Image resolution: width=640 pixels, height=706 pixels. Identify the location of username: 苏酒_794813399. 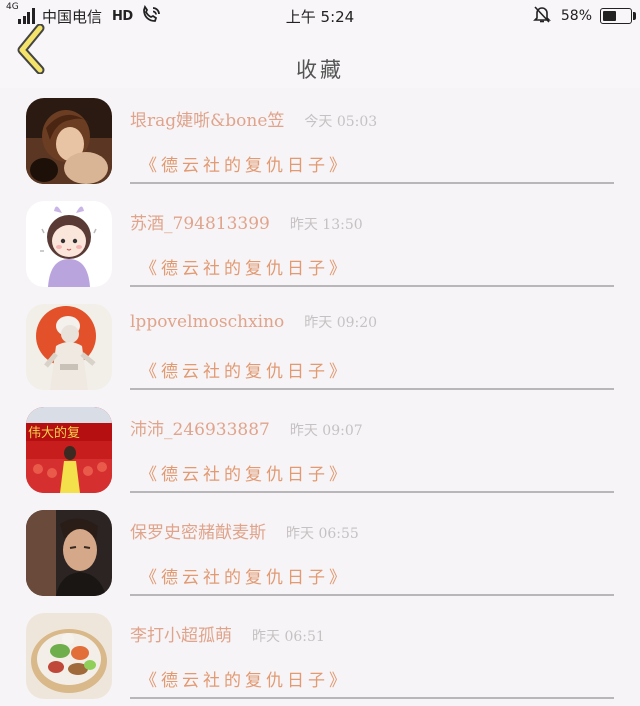
(200, 221).